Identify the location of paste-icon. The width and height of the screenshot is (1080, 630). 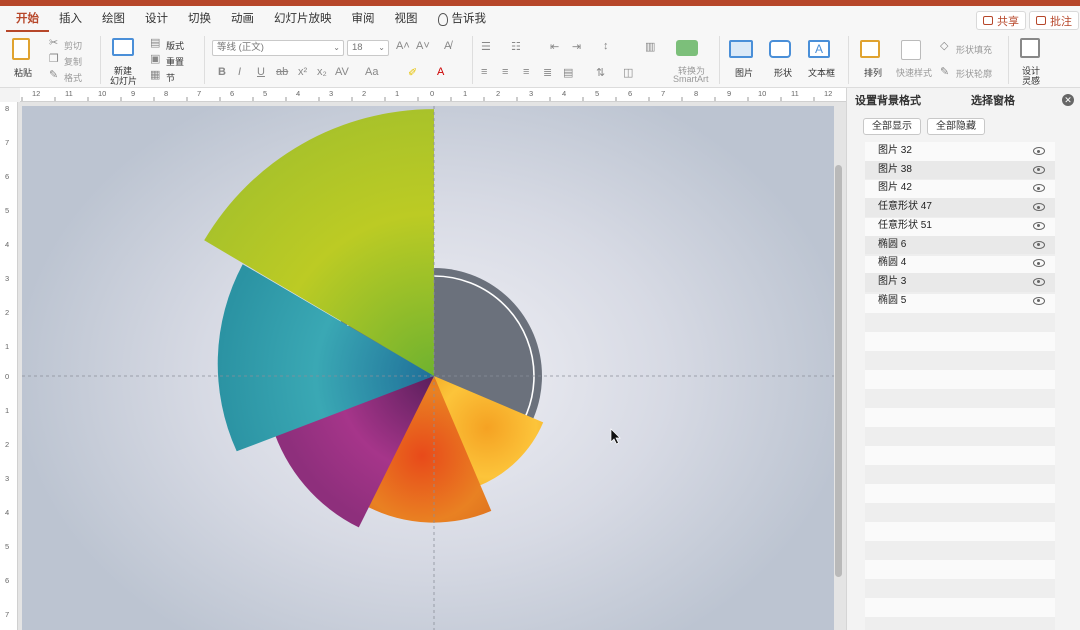
(21, 49).